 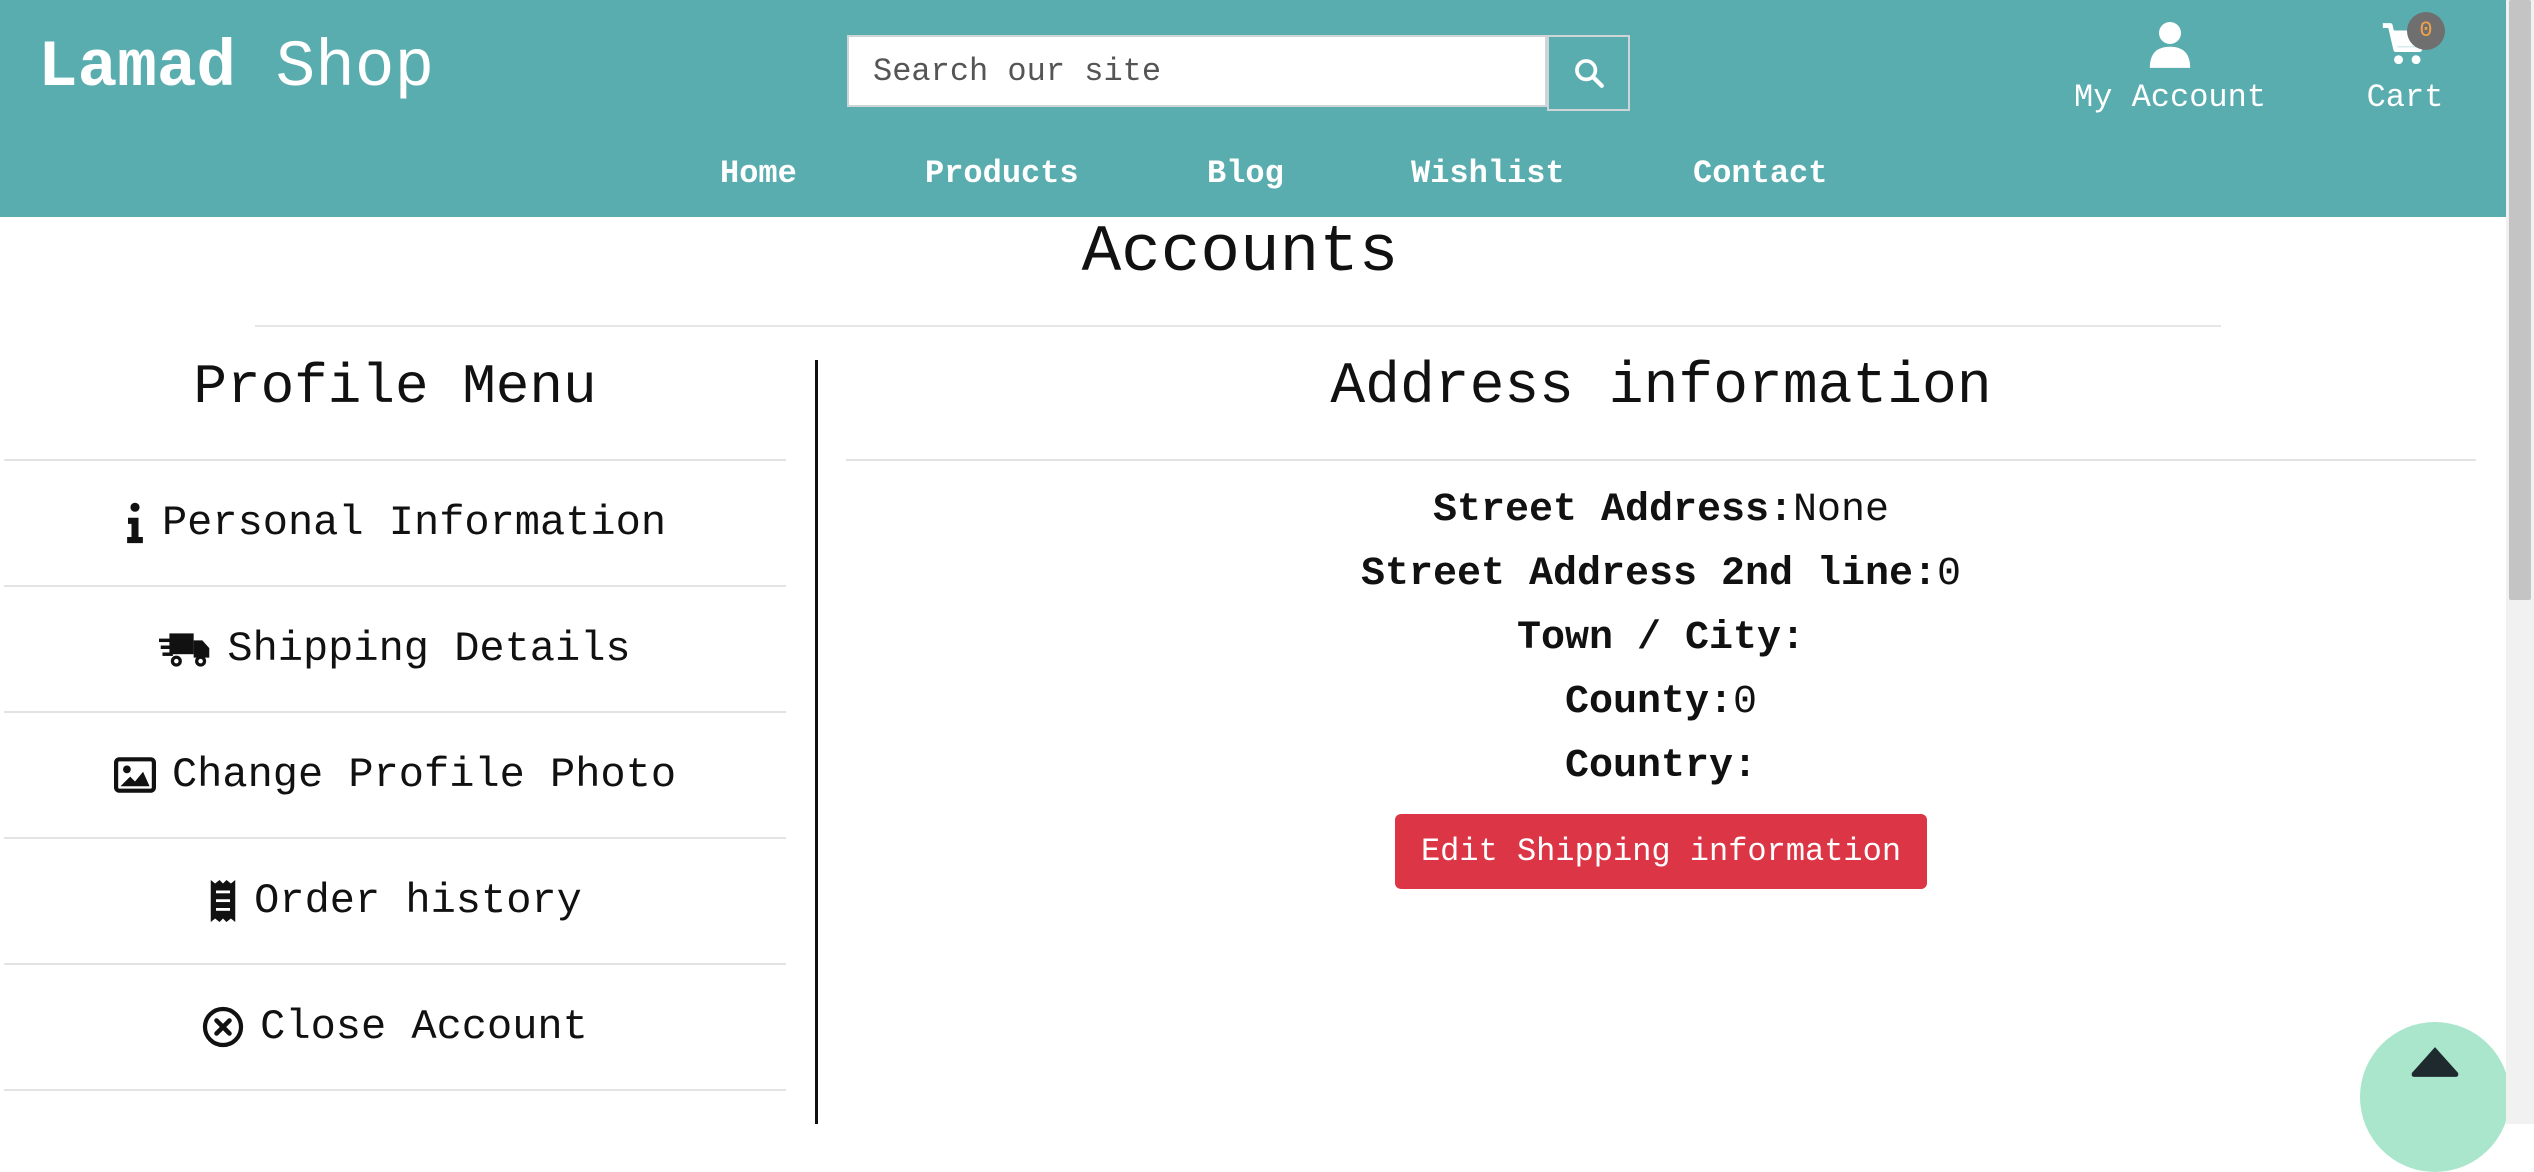 I want to click on menu-item-order-history: Order history, so click(x=395, y=901).